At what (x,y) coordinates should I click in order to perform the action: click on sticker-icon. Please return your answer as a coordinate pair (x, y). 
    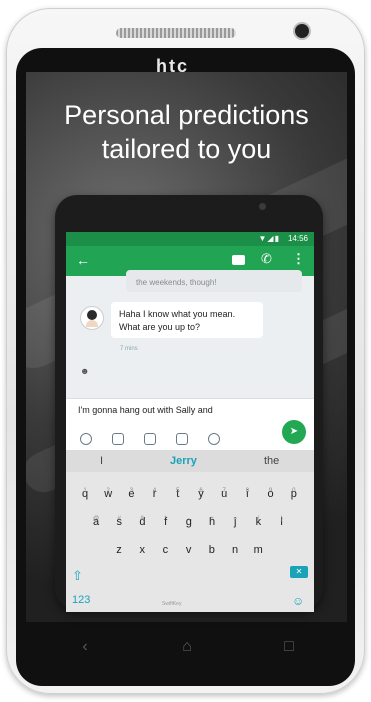
    Looking at the image, I should click on (182, 439).